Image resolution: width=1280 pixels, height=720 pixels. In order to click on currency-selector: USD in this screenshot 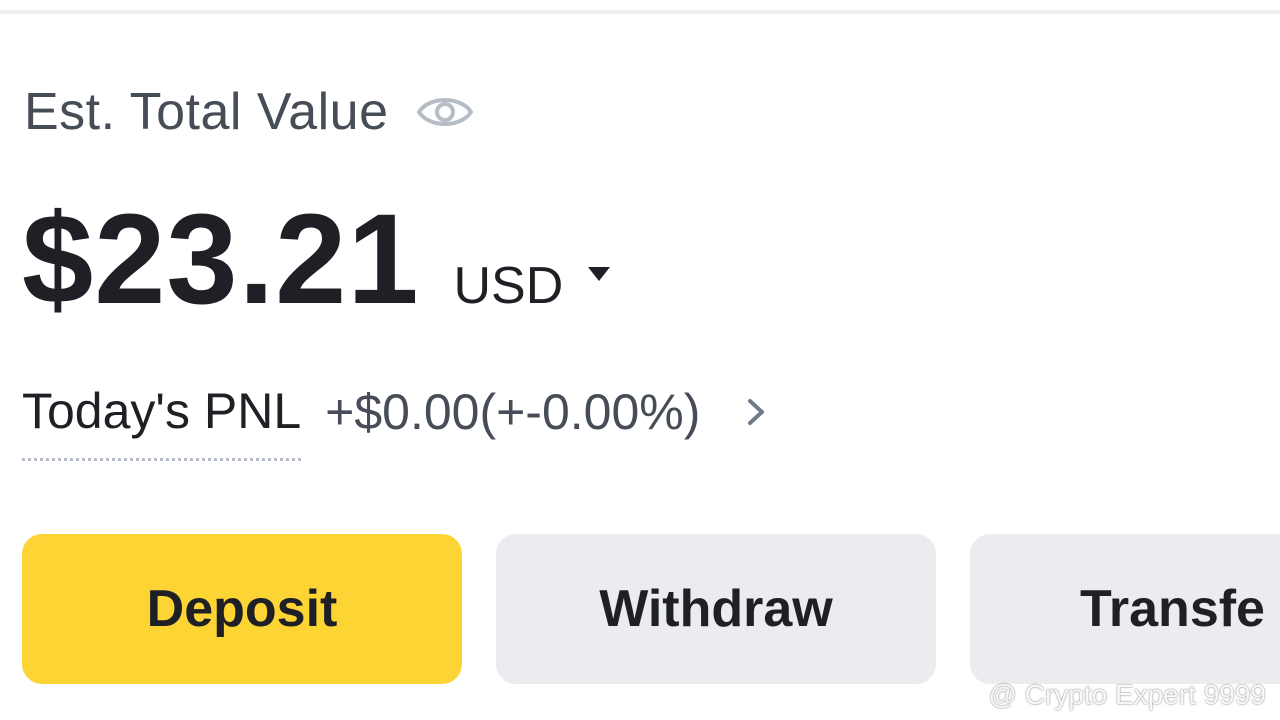, I will do `click(533, 286)`.